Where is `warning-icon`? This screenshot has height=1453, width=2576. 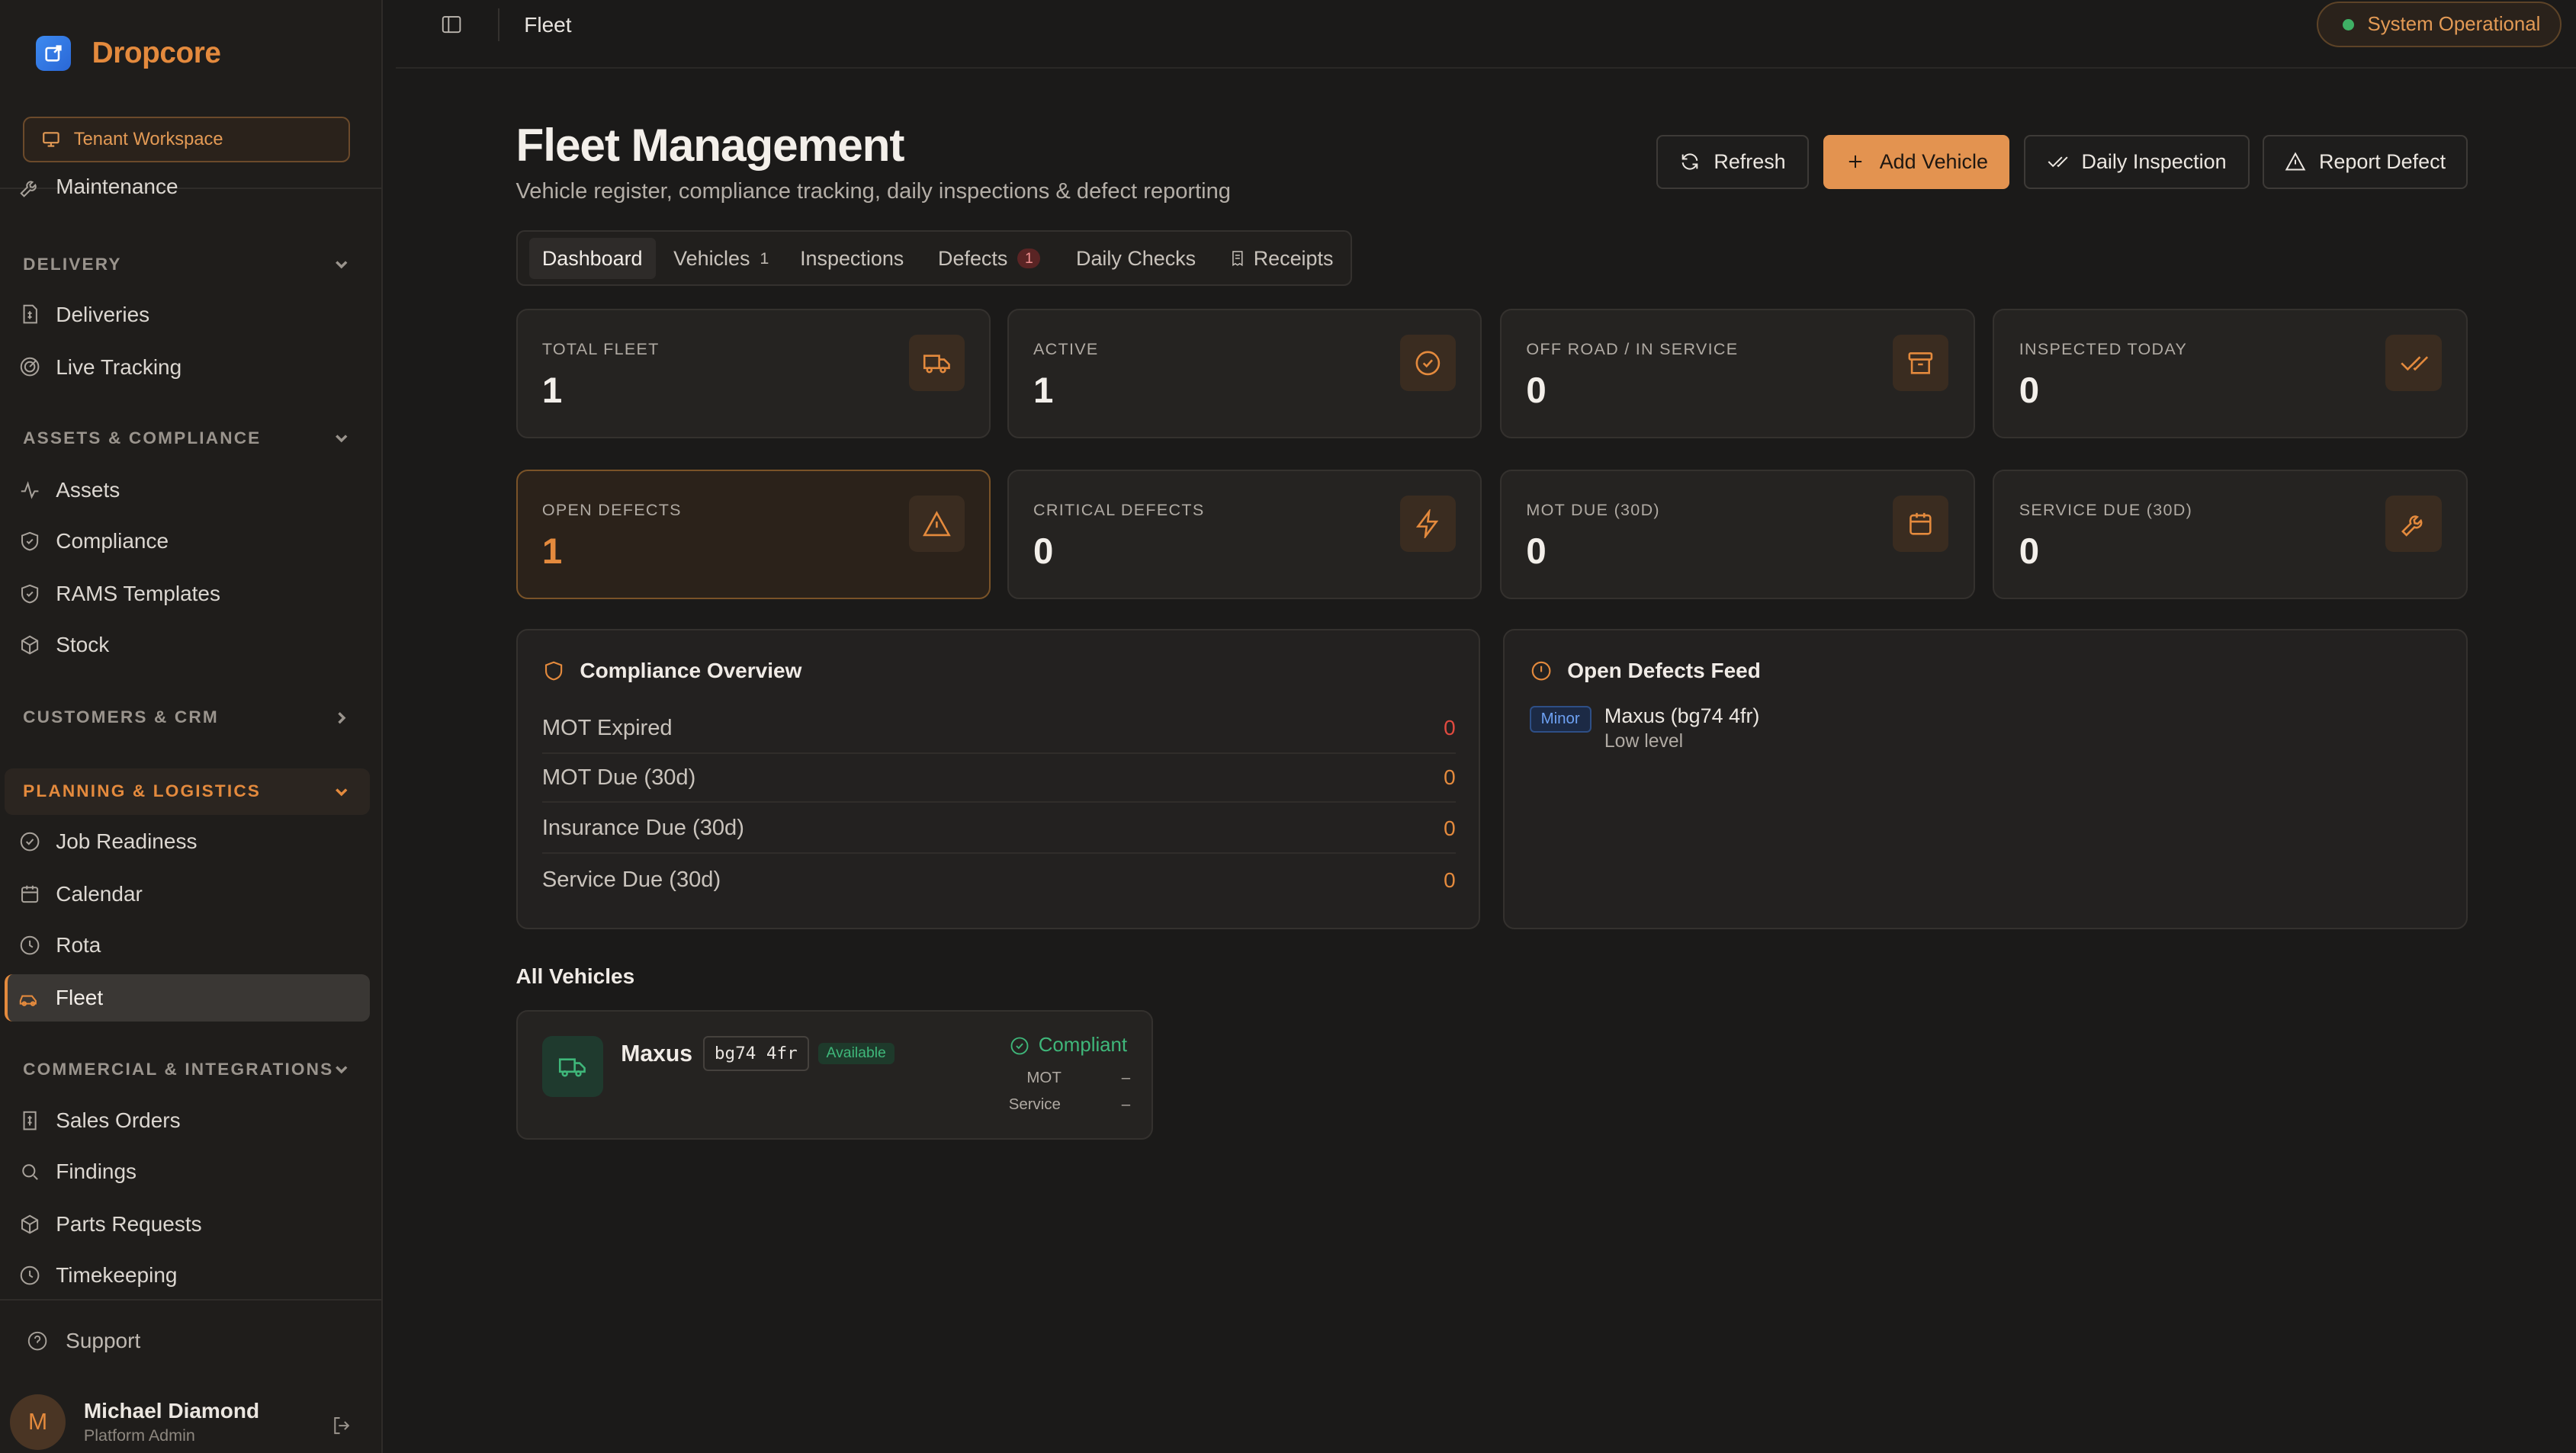
warning-icon is located at coordinates (936, 523).